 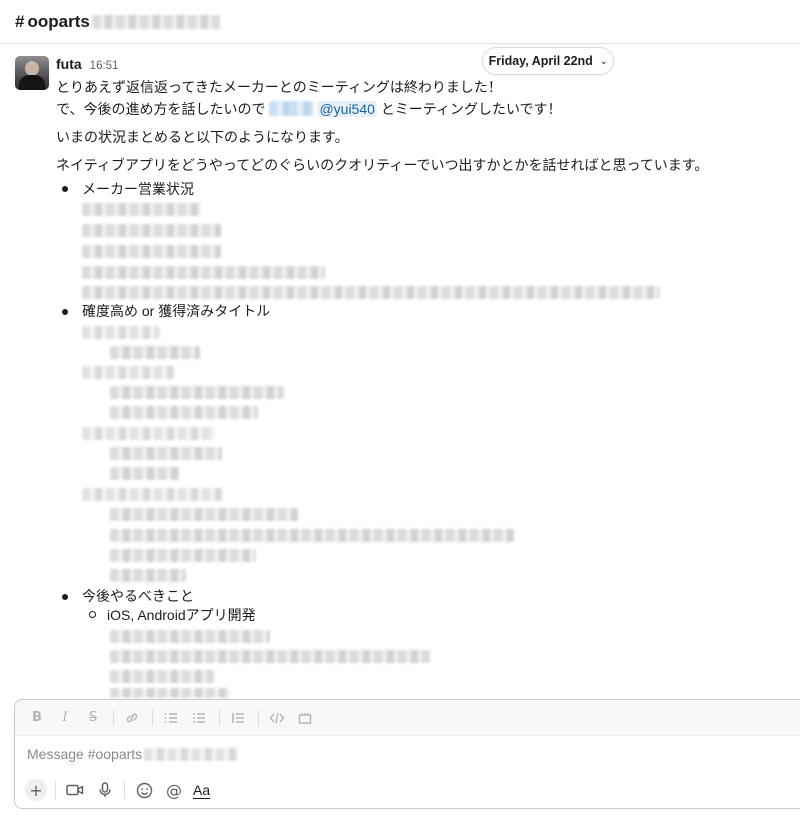 What do you see at coordinates (92, 614) in the screenshot?
I see `sub-bullet-ring` at bounding box center [92, 614].